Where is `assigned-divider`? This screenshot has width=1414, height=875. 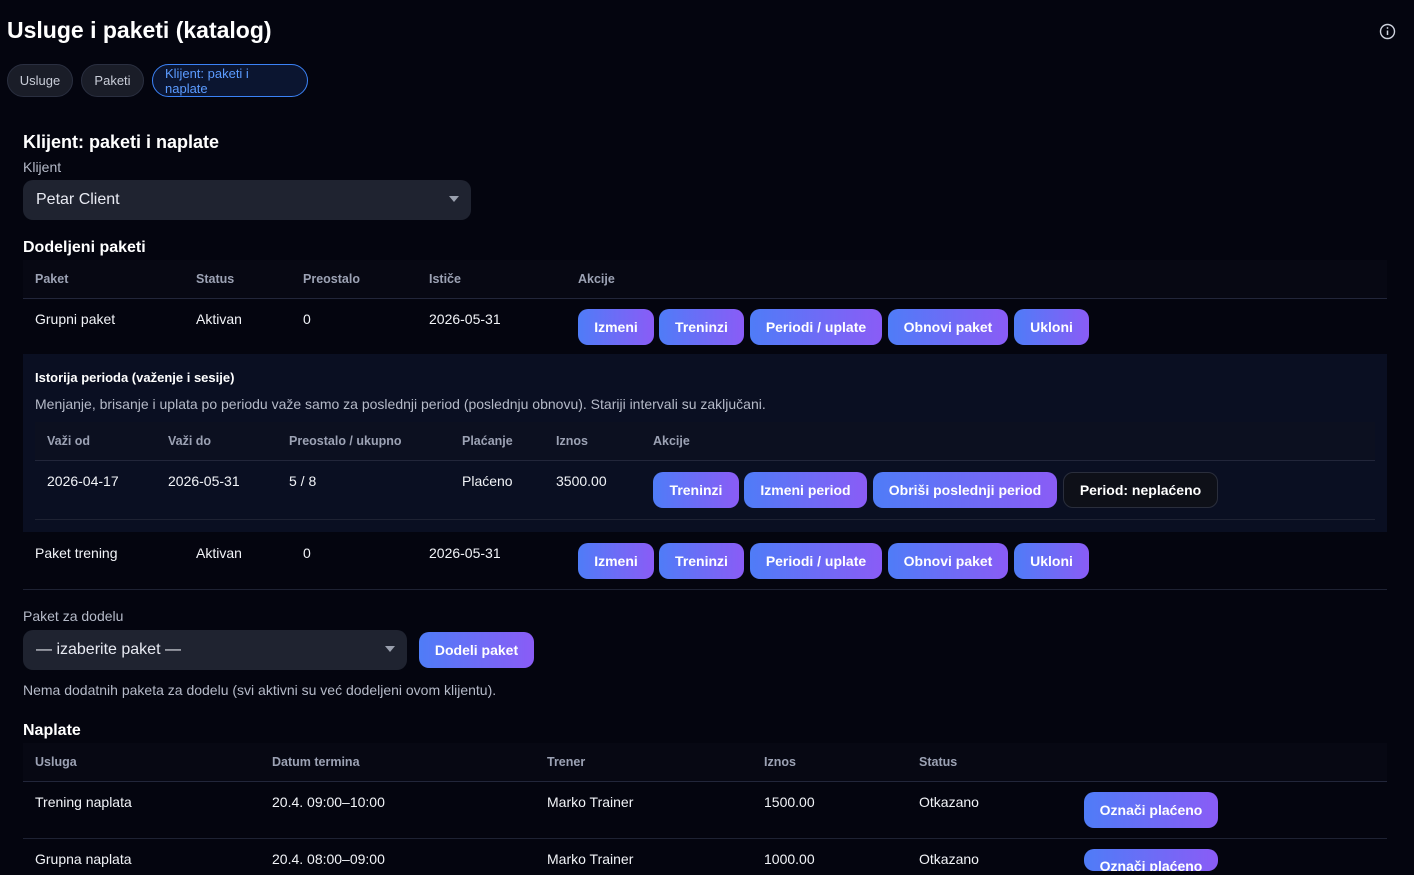
assigned-divider is located at coordinates (705, 589).